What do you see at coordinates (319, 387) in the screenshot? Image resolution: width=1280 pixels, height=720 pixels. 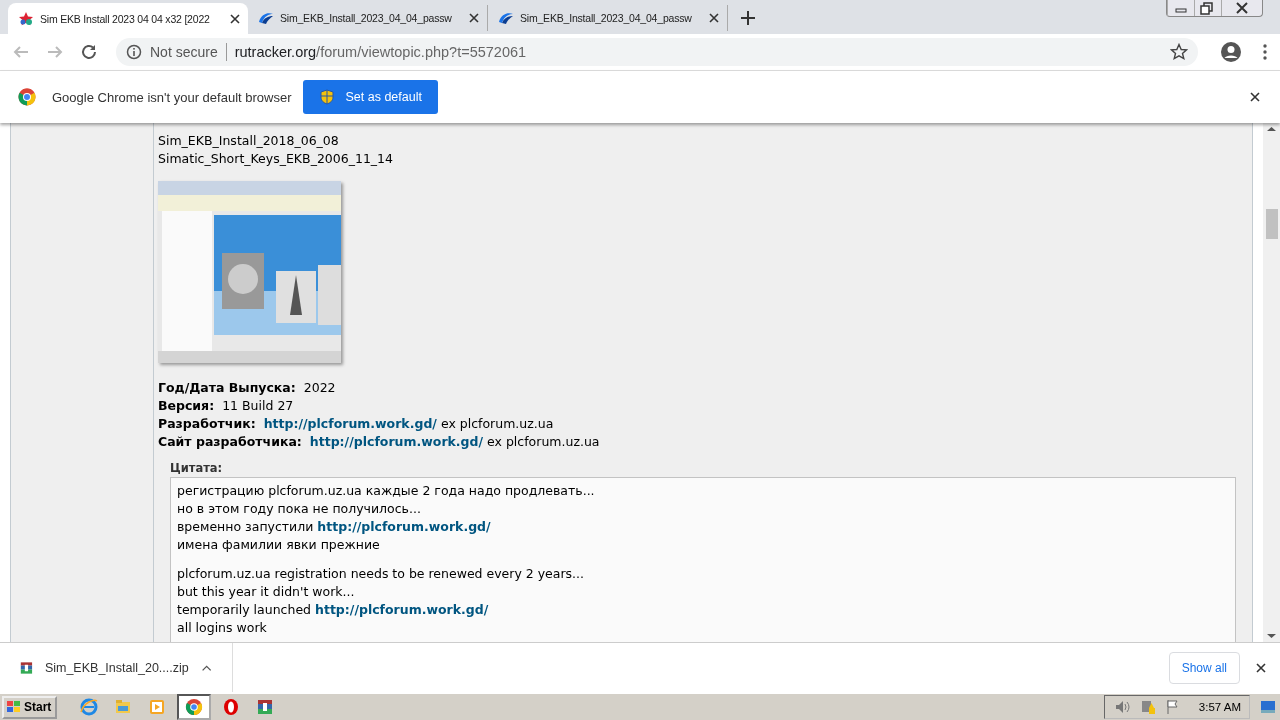 I see `field-value: 2022` at bounding box center [319, 387].